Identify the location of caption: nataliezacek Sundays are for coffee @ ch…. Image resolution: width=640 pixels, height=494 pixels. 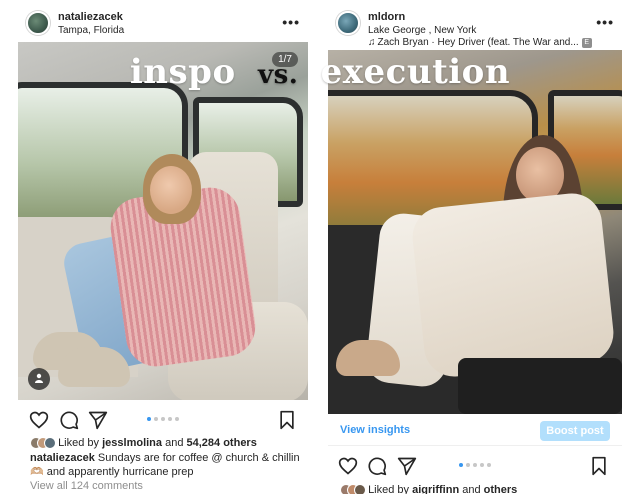
(166, 465).